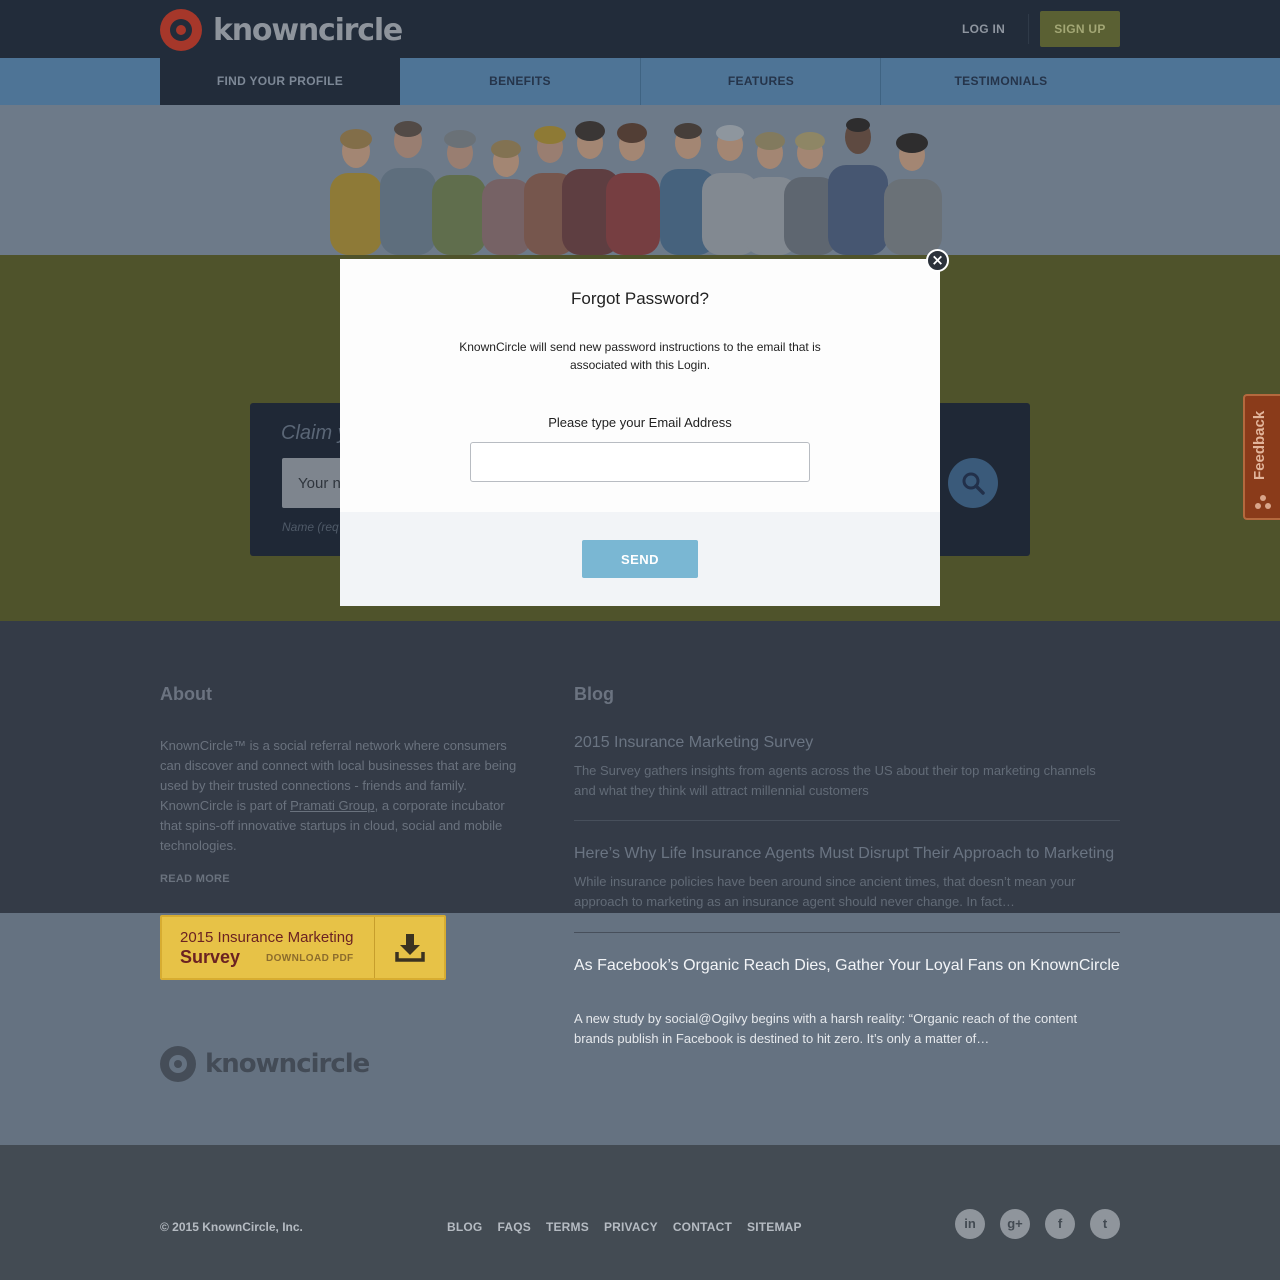 The height and width of the screenshot is (1280, 1280). What do you see at coordinates (970, 1224) in the screenshot?
I see `linkedin-icon: in` at bounding box center [970, 1224].